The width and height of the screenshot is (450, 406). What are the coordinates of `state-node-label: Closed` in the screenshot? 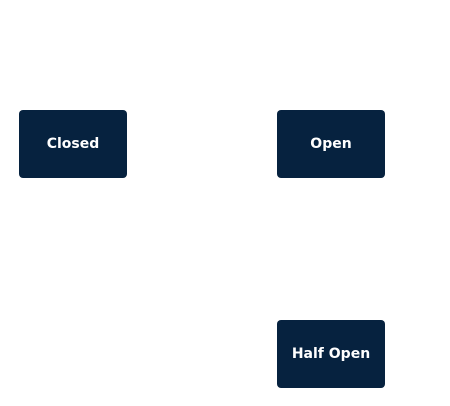 It's located at (73, 144).